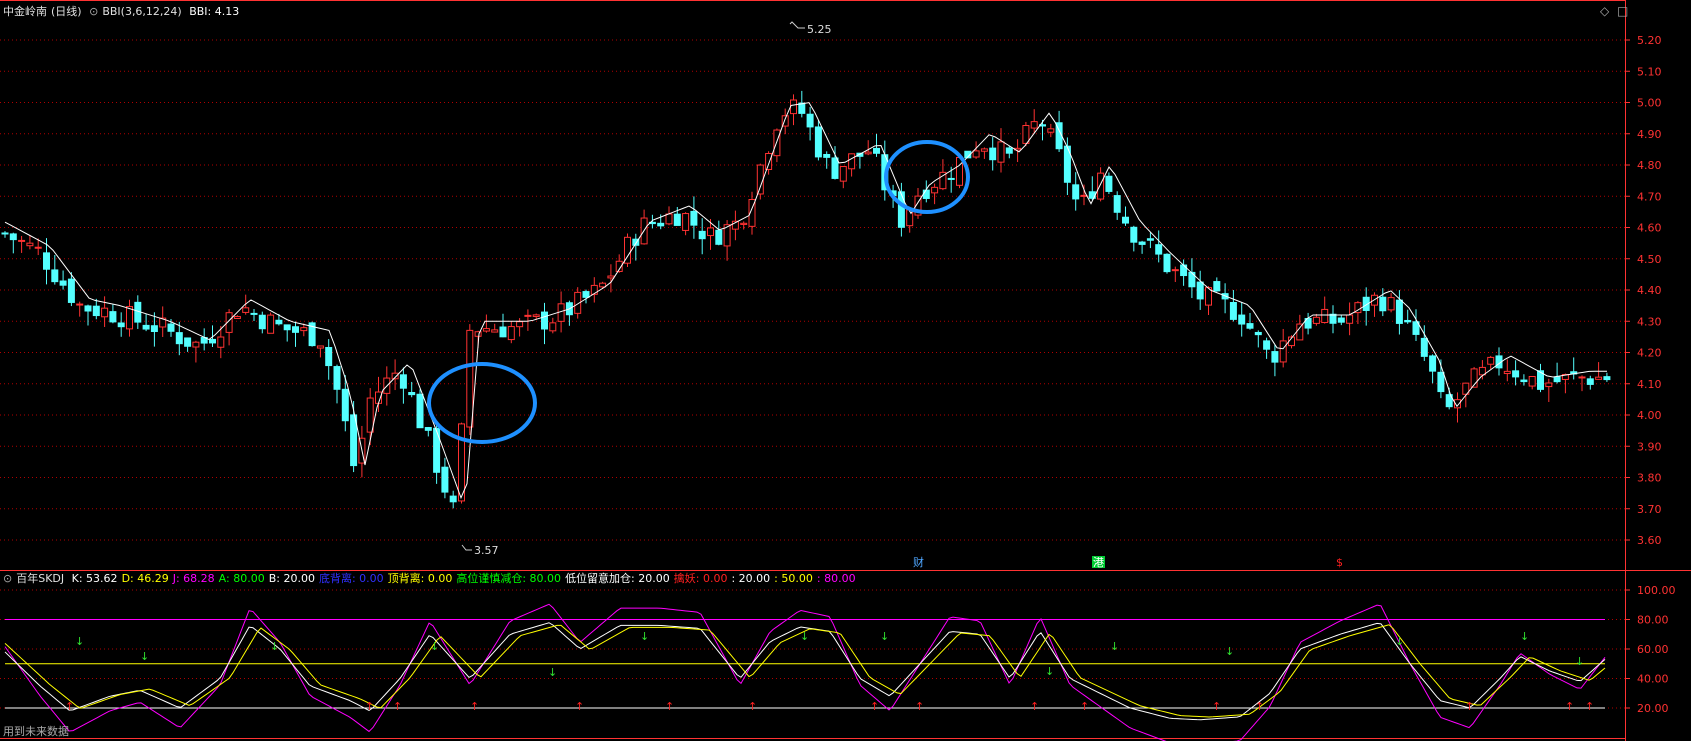 This screenshot has height=741, width=1691. I want to click on sub-field-12: : 80.00, so click(836, 578).